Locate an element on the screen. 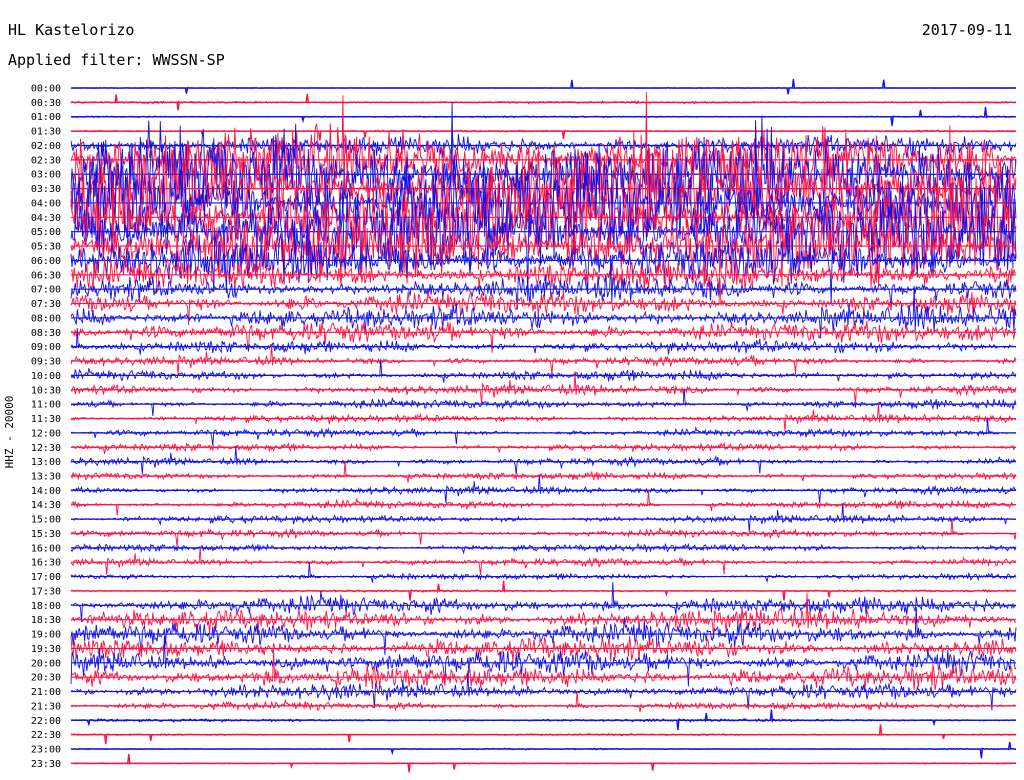  row-label-0700: 07:00 is located at coordinates (46, 290).